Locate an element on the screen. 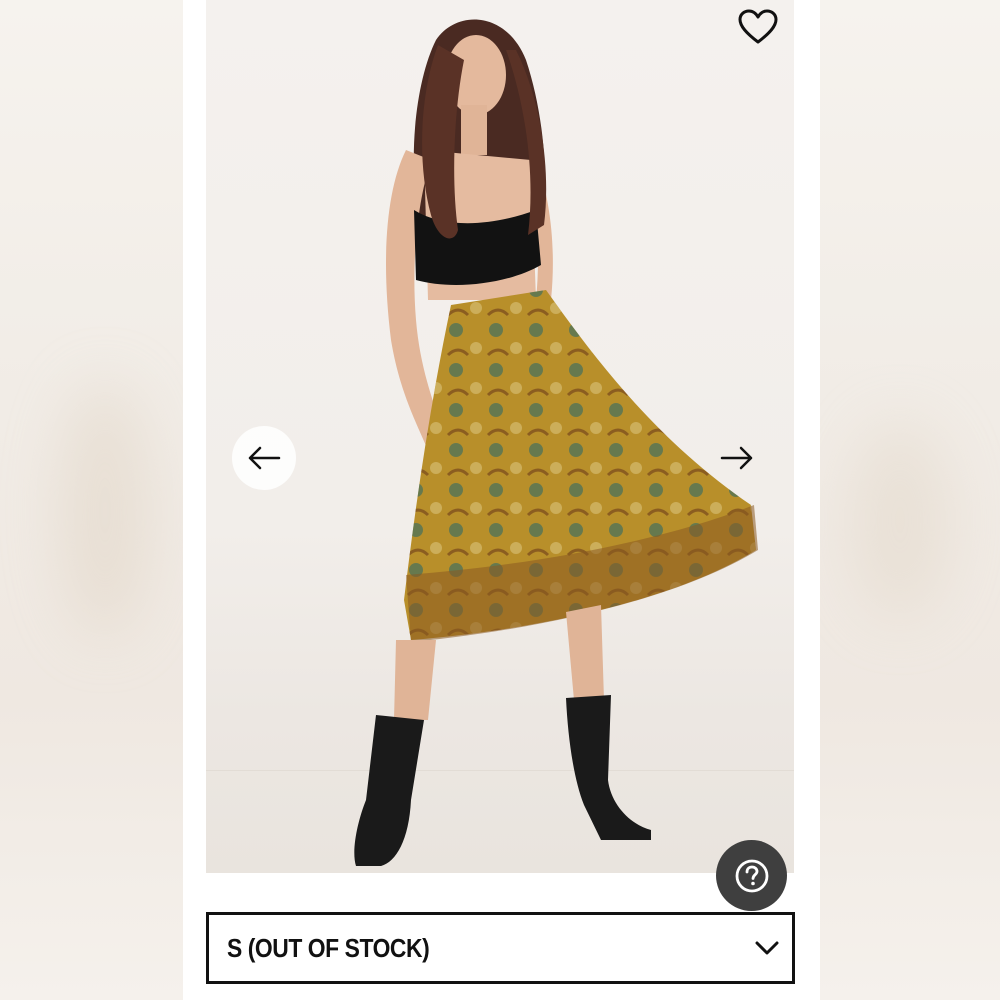  arrow-right-icon is located at coordinates (736, 458).